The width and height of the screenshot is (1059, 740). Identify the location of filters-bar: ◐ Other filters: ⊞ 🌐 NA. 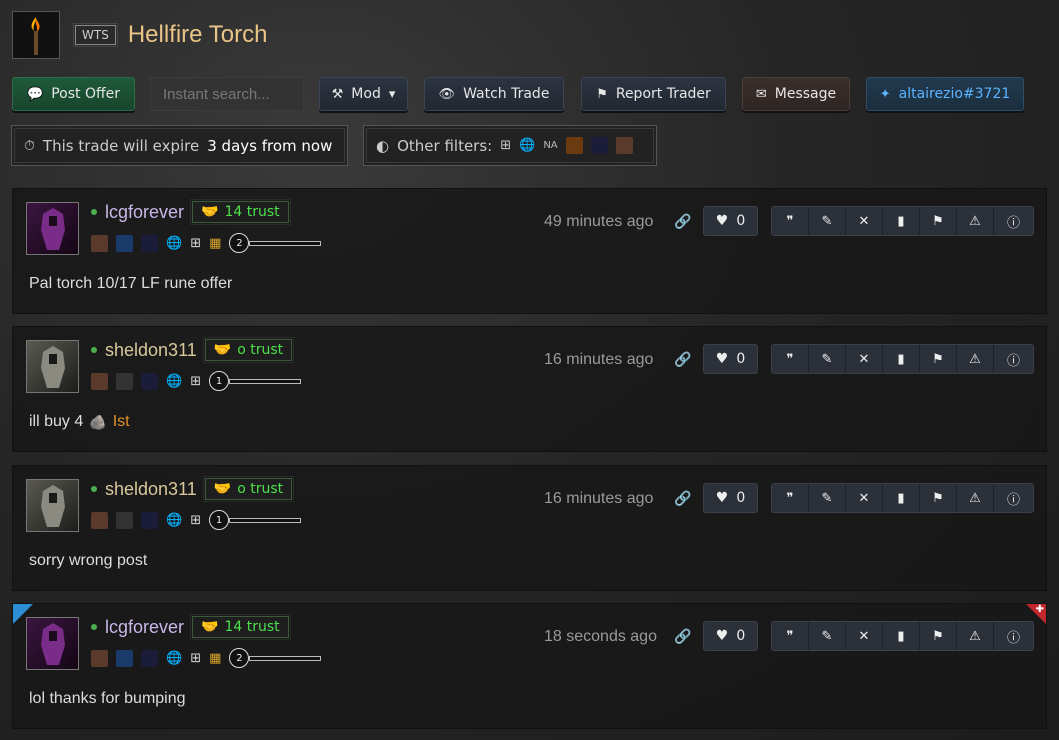
(510, 145).